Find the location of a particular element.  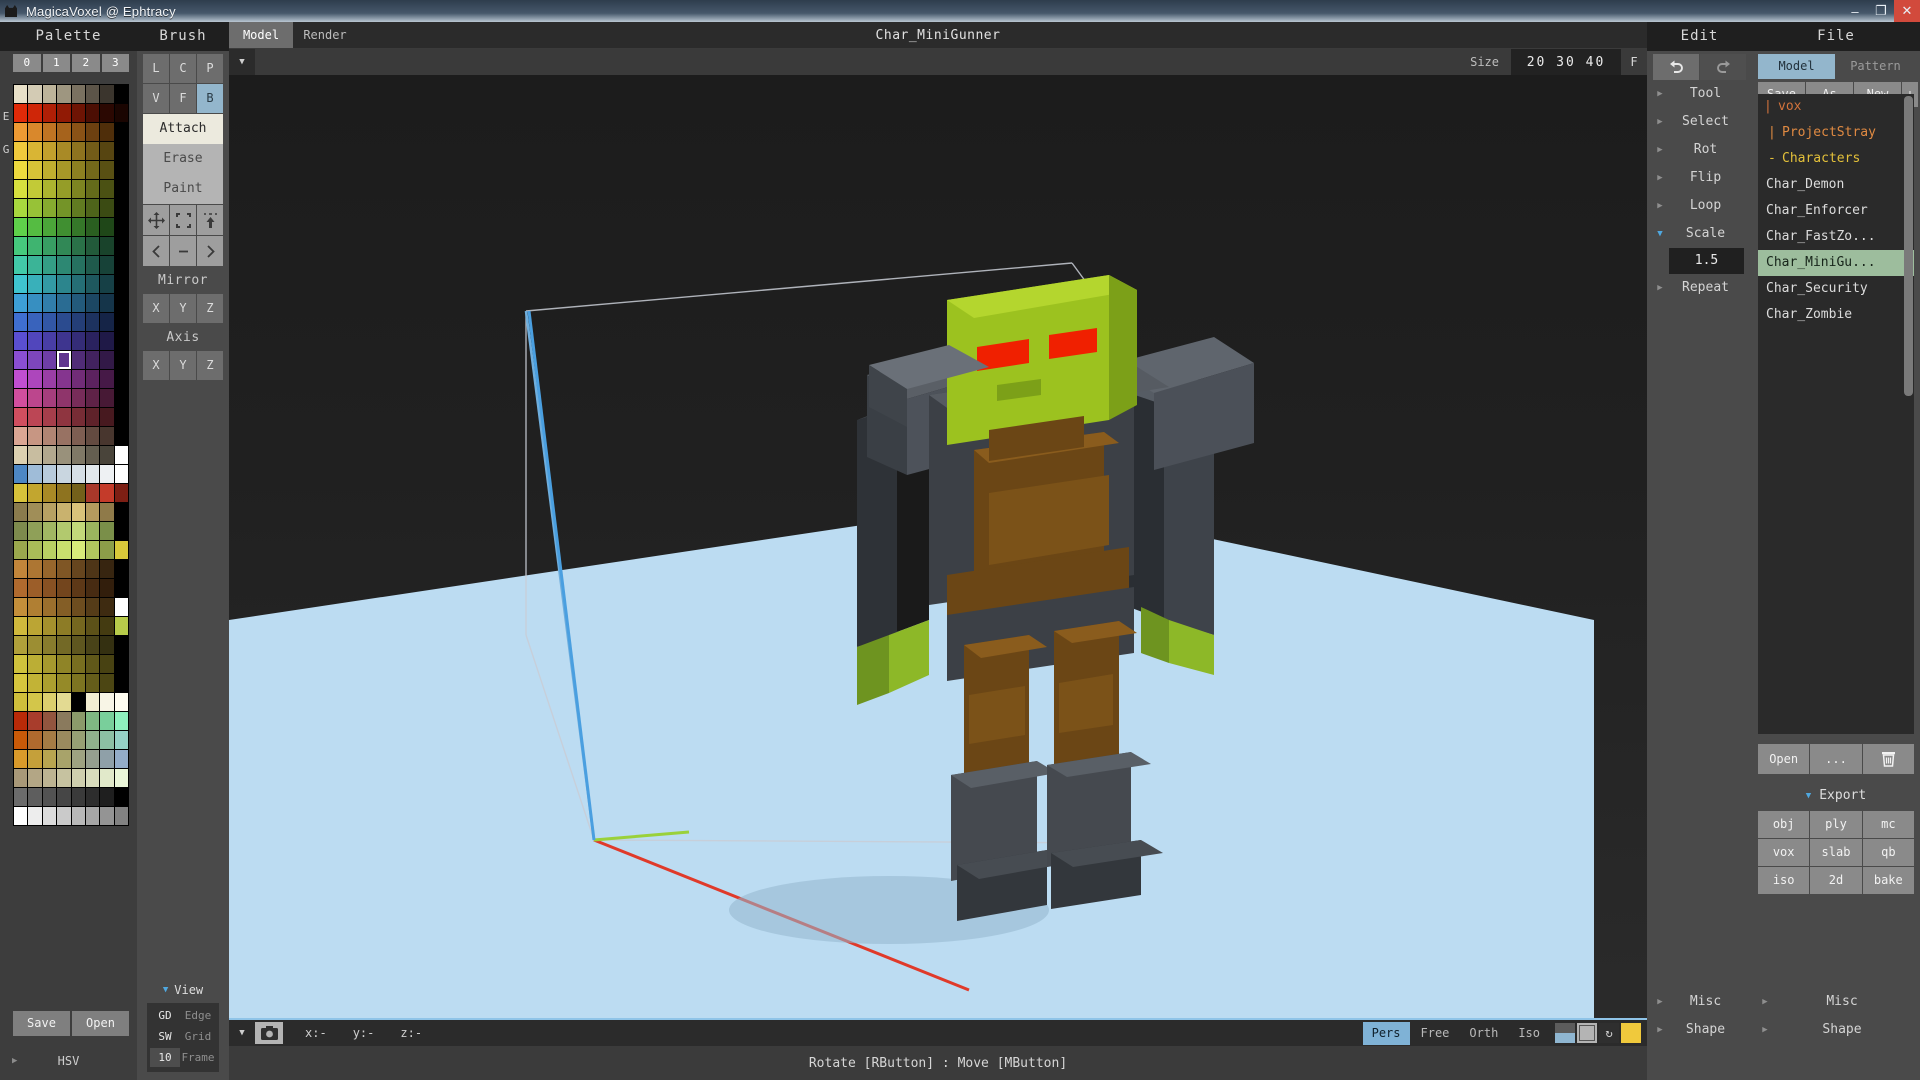

chevron-down-icon: ▼ is located at coordinates (242, 1033).